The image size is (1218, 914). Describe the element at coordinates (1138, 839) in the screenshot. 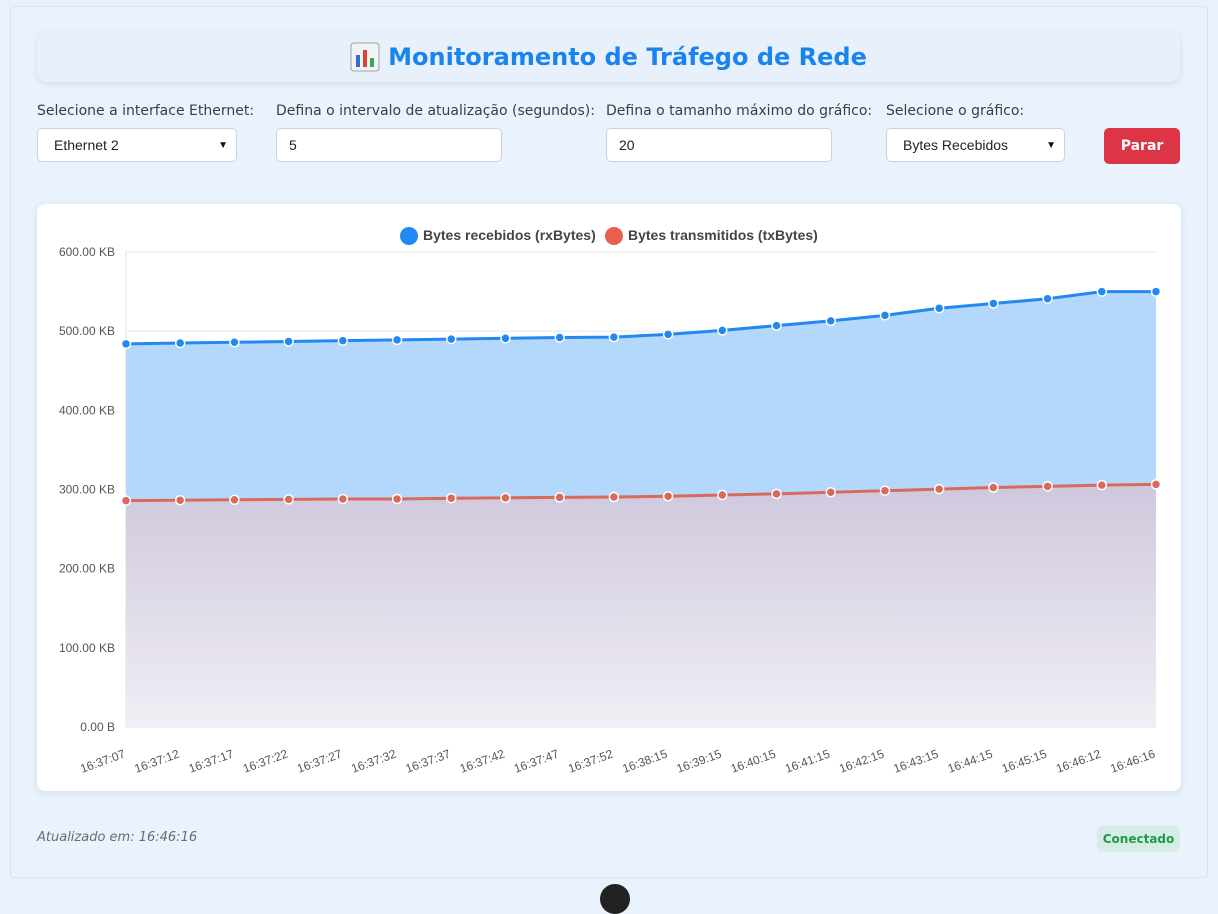

I see `status-badge: Conectado` at that location.